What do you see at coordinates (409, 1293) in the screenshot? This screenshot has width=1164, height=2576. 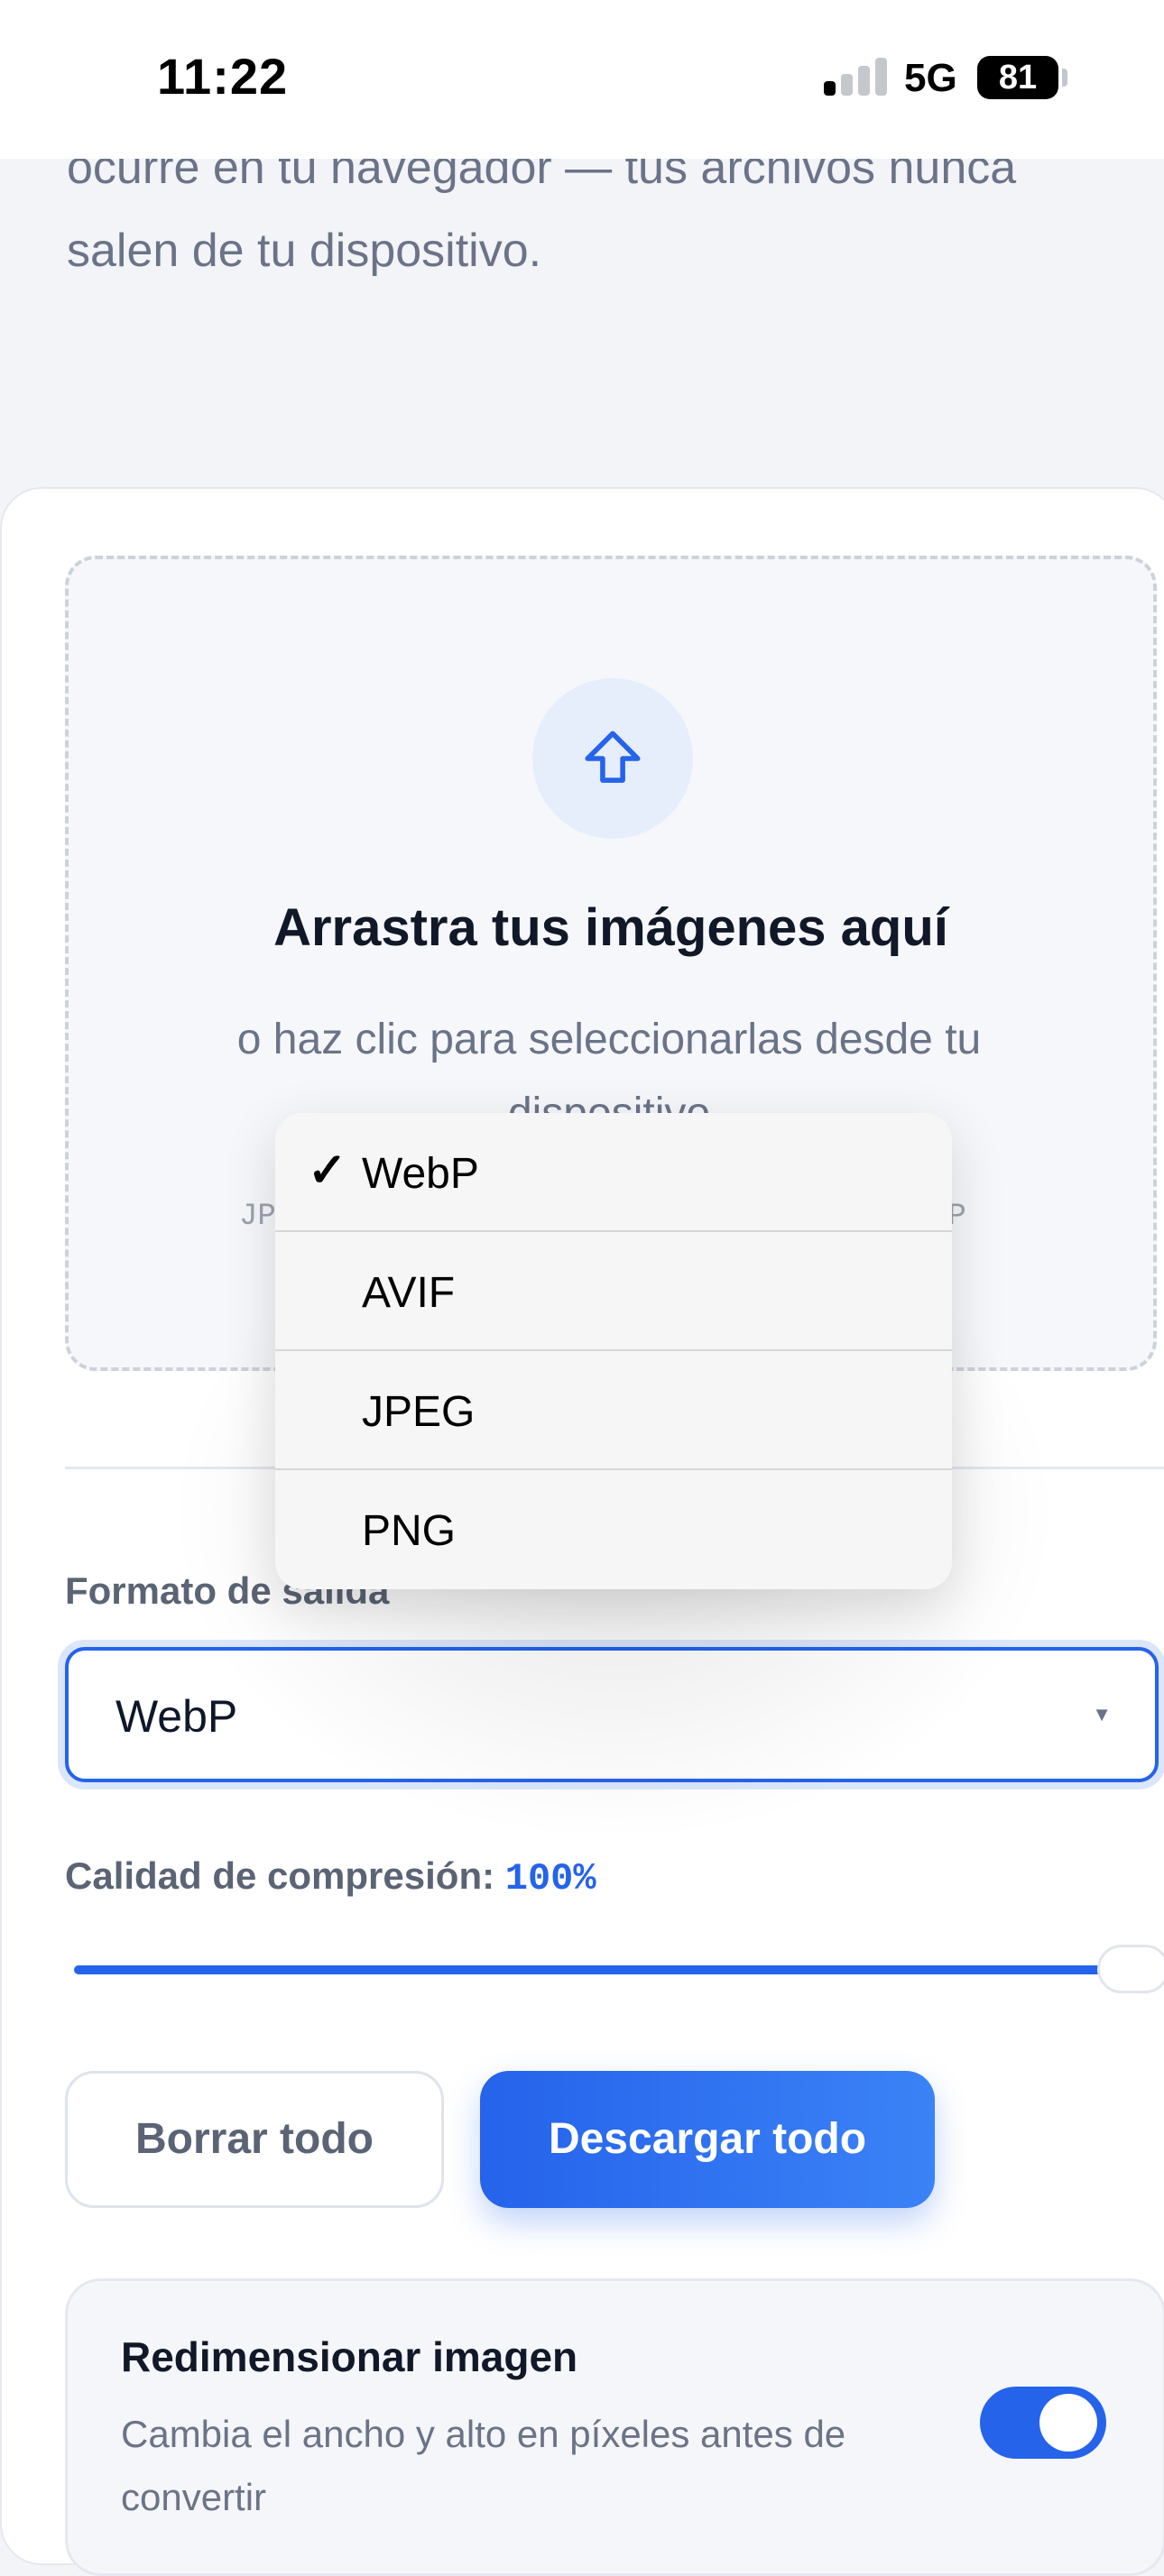 I see `menu-option-label: AVIF` at bounding box center [409, 1293].